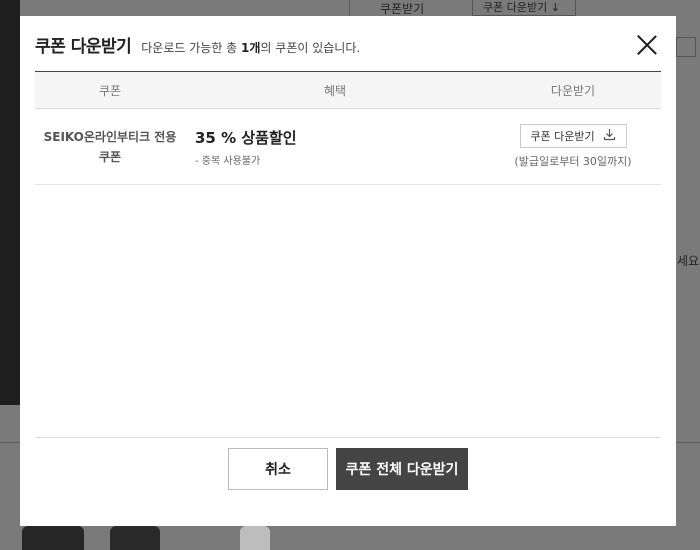  Describe the element at coordinates (686, 47) in the screenshot. I see `background-select-box` at that location.